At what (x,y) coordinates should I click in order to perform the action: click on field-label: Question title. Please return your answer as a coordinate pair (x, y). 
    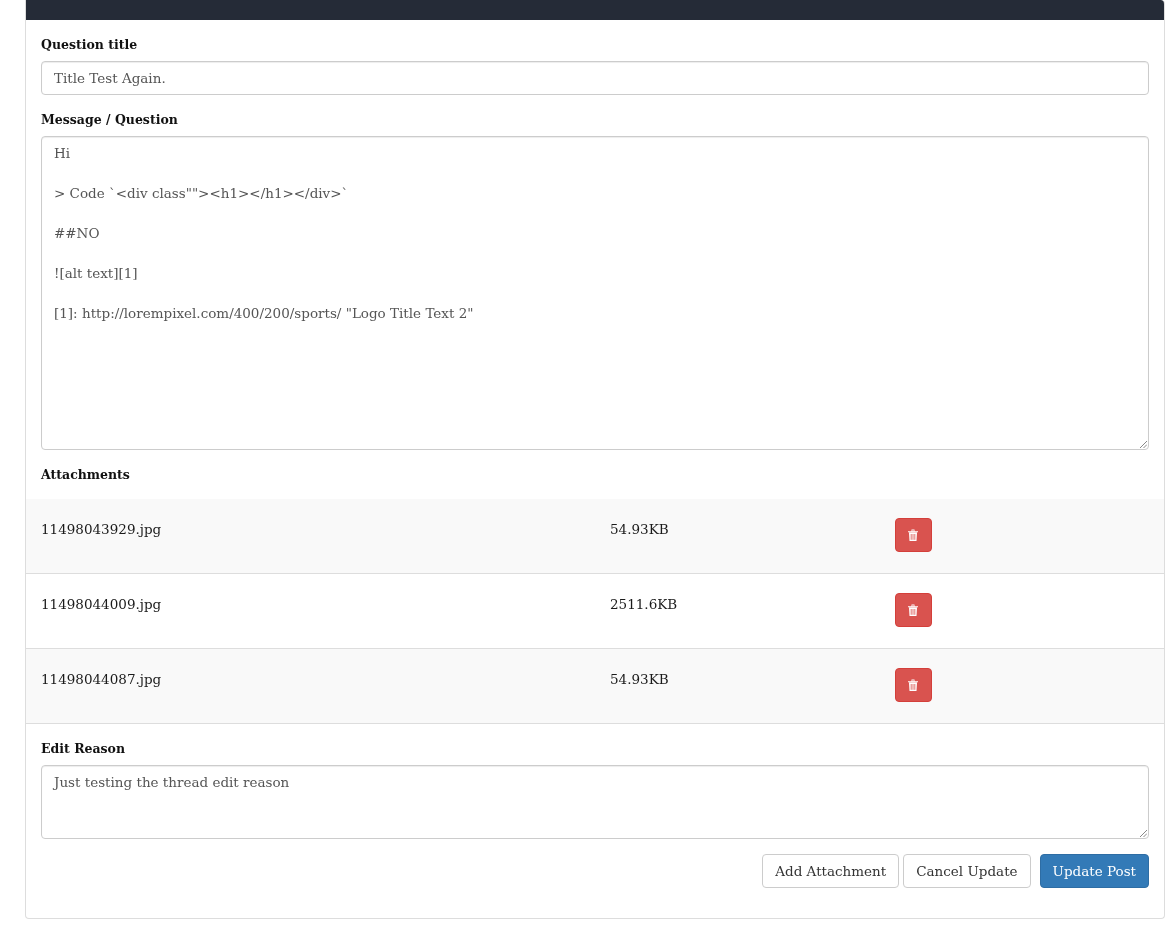
    Looking at the image, I should click on (90, 45).